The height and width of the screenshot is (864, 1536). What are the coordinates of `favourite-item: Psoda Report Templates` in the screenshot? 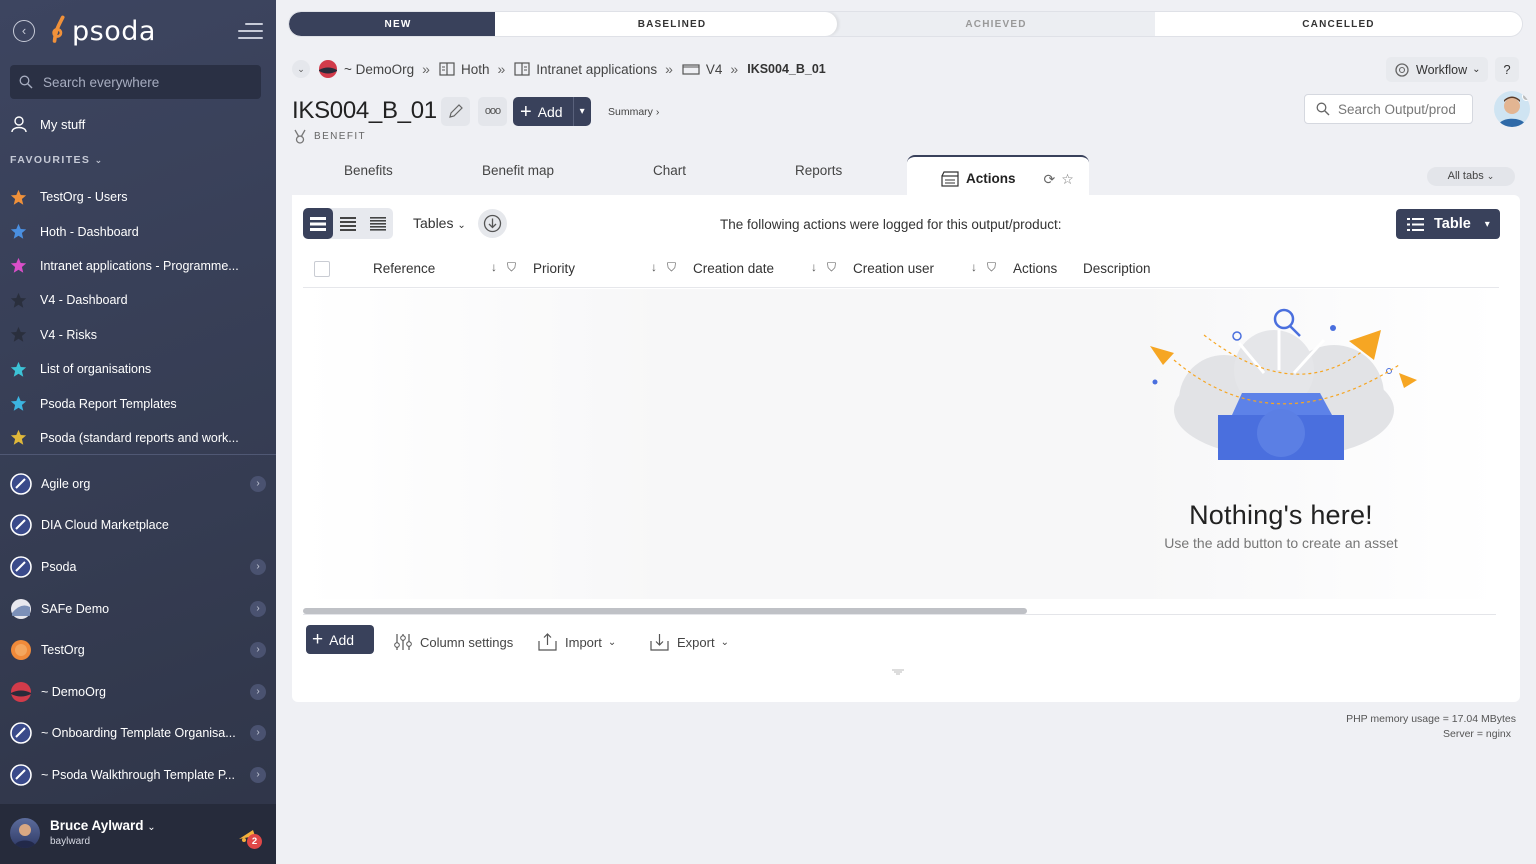 It's located at (138, 403).